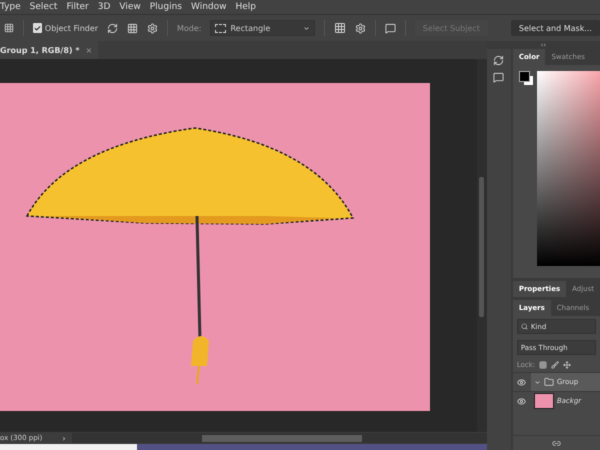 This screenshot has width=600, height=450. Describe the element at coordinates (556, 443) in the screenshot. I see `link-icon` at that location.